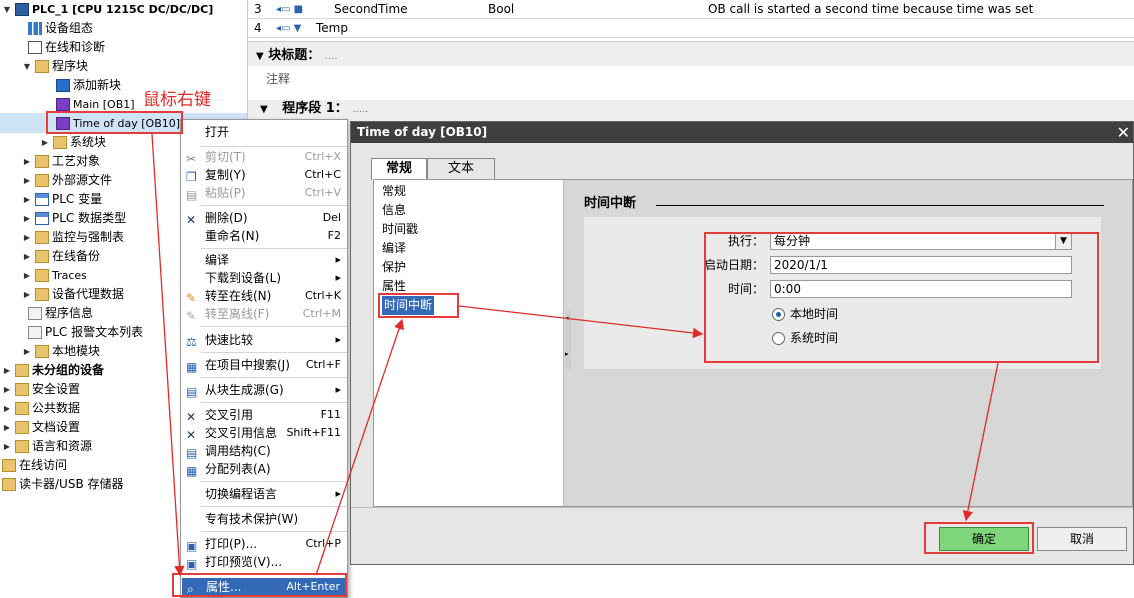 The height and width of the screenshot is (598, 1134). What do you see at coordinates (264, 236) in the screenshot?
I see `menu-item-rename: 重命名(N) F2` at bounding box center [264, 236].